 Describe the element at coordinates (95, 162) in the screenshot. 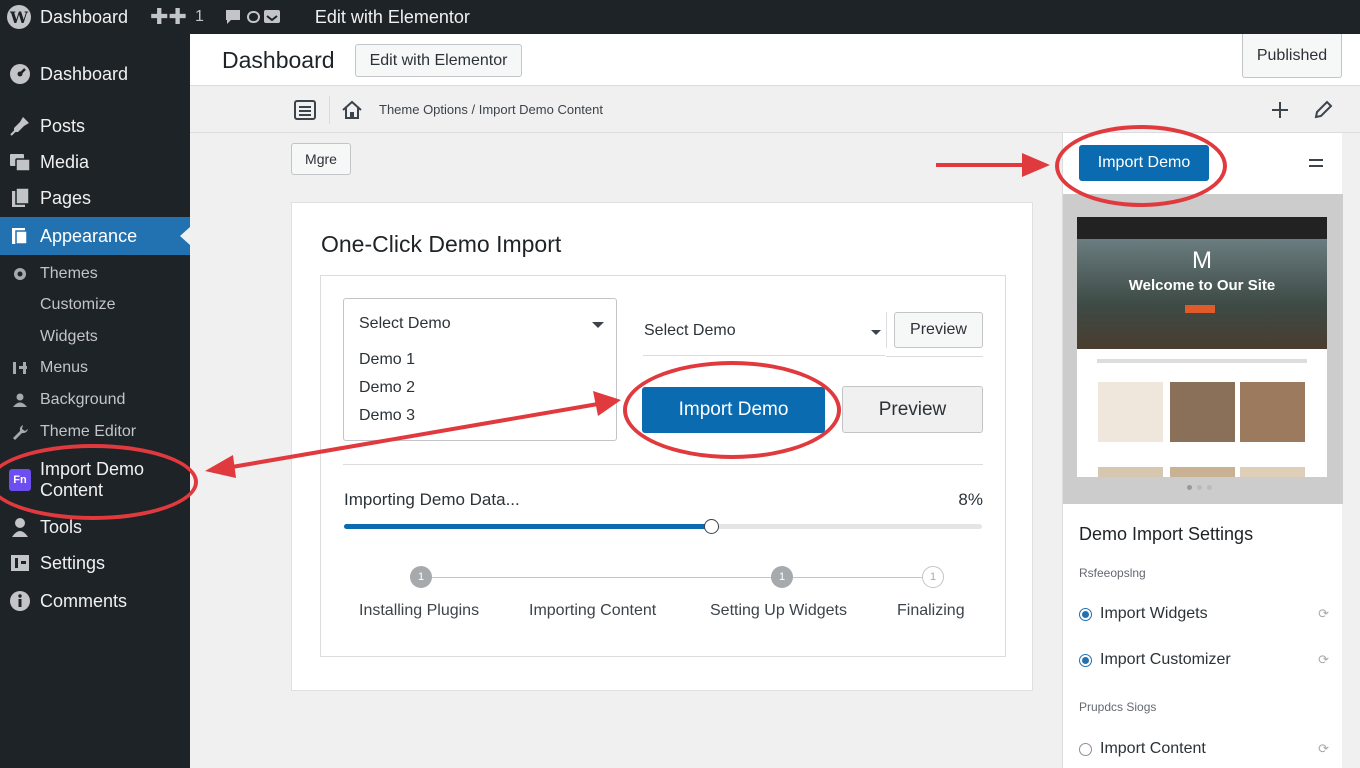

I see `sidebar-item-media: Media` at that location.